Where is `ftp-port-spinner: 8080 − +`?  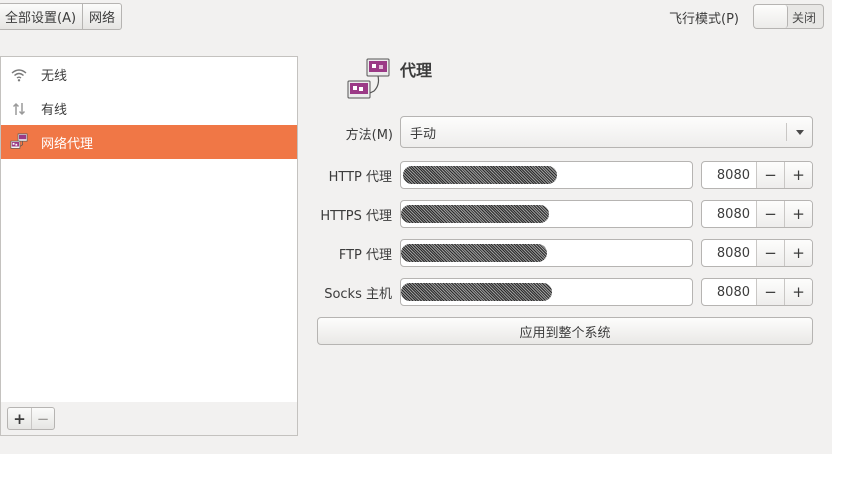
ftp-port-spinner: 8080 − + is located at coordinates (757, 253).